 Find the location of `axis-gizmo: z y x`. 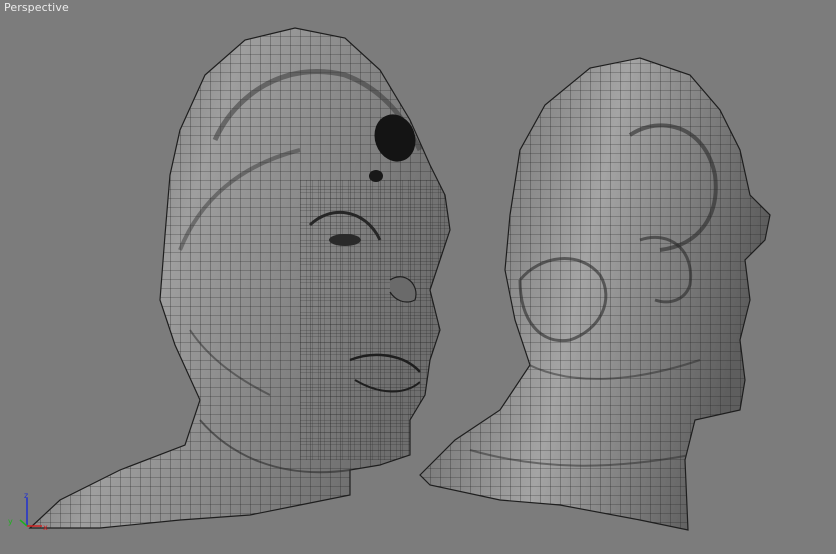

axis-gizmo: z y x is located at coordinates (28, 511).